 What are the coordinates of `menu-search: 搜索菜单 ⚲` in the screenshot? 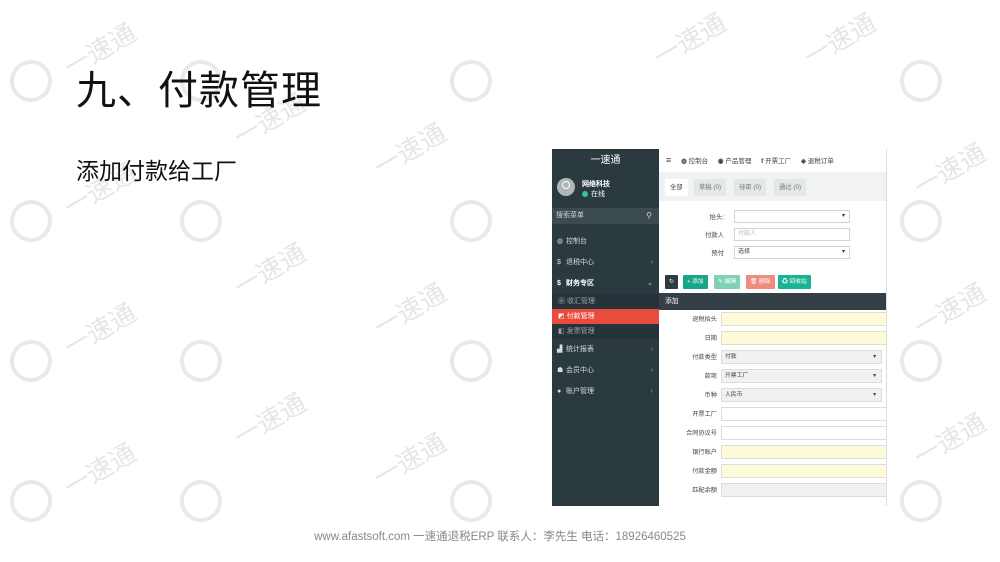 It's located at (605, 216).